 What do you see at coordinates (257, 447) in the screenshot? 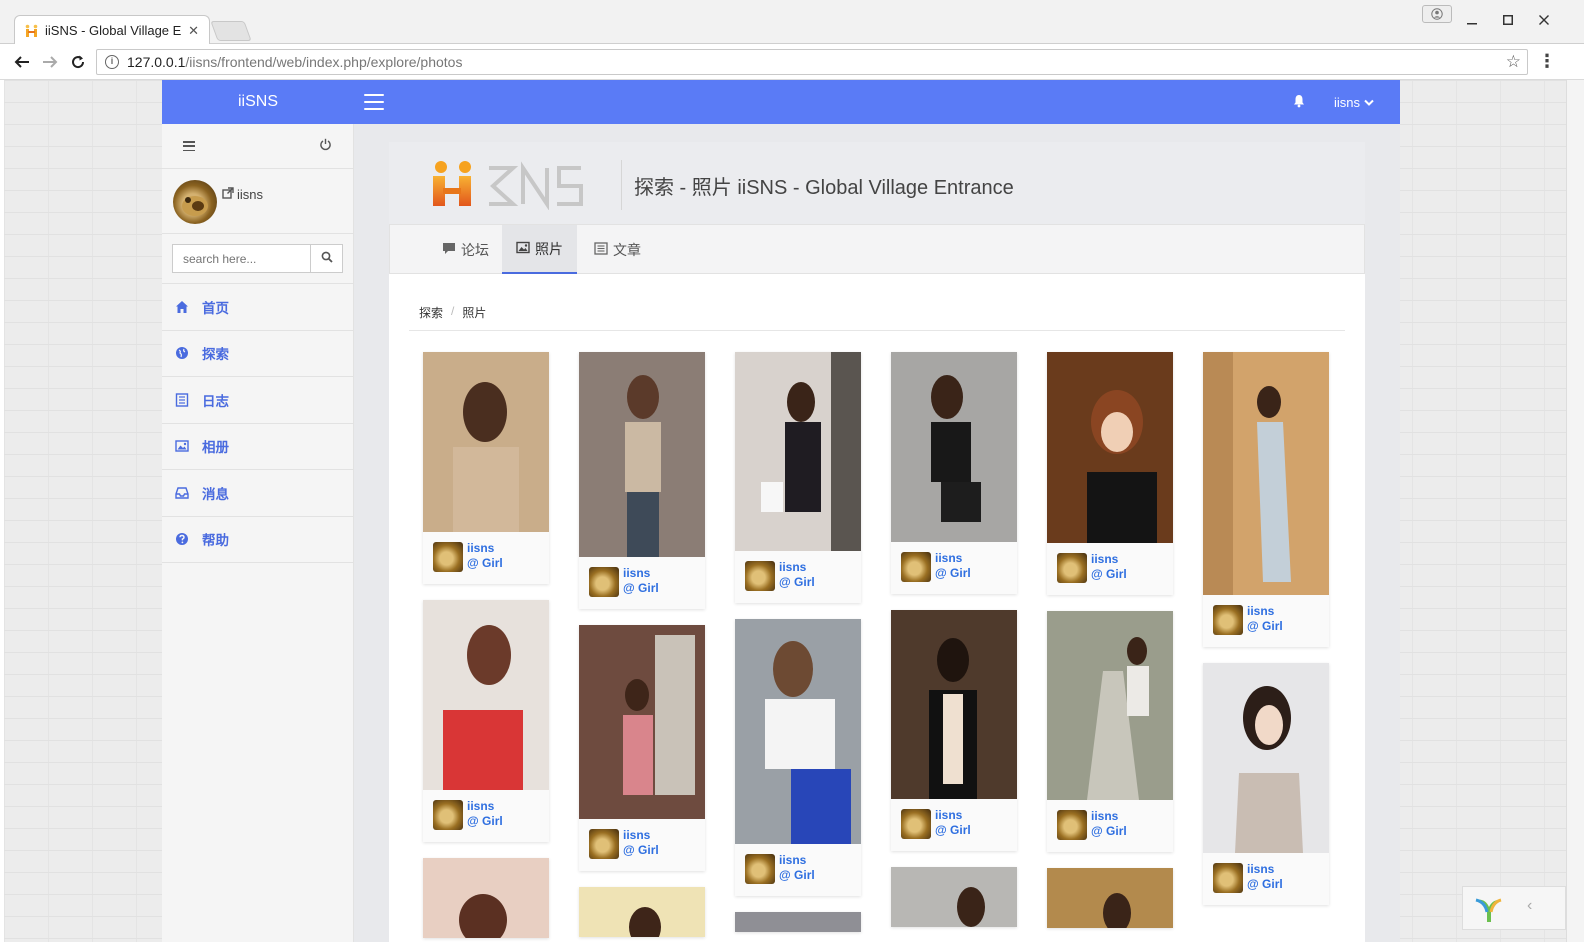
I see `sidebar-item-album: 相册` at bounding box center [257, 447].